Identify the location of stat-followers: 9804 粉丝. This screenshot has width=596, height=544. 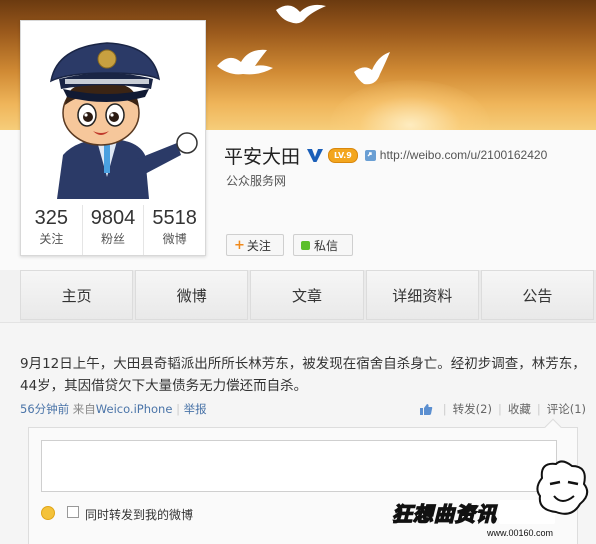
(114, 230).